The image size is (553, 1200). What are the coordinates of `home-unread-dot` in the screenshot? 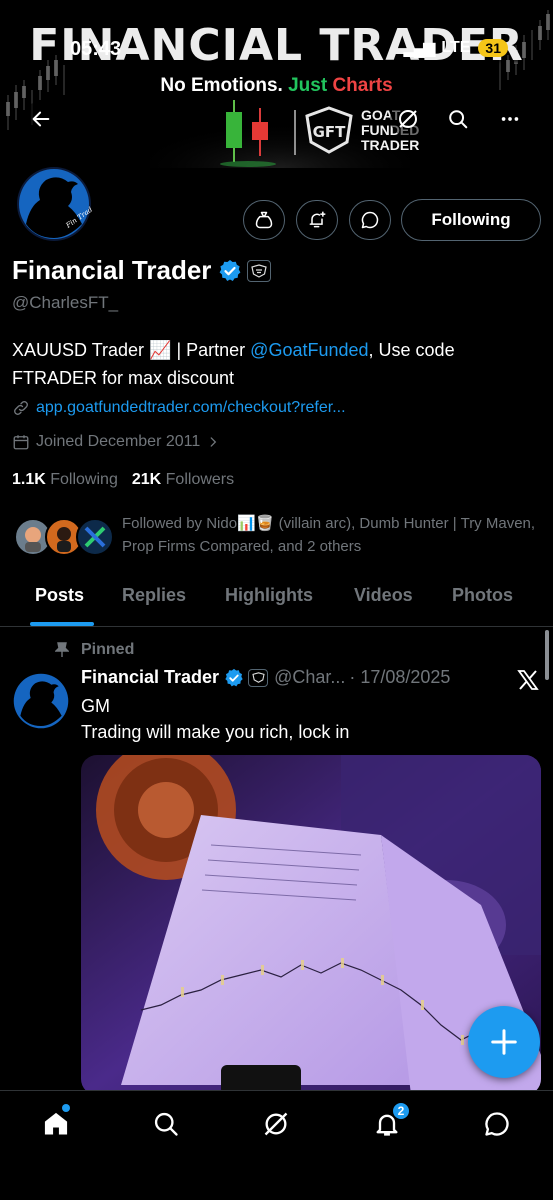 It's located at (66, 1108).